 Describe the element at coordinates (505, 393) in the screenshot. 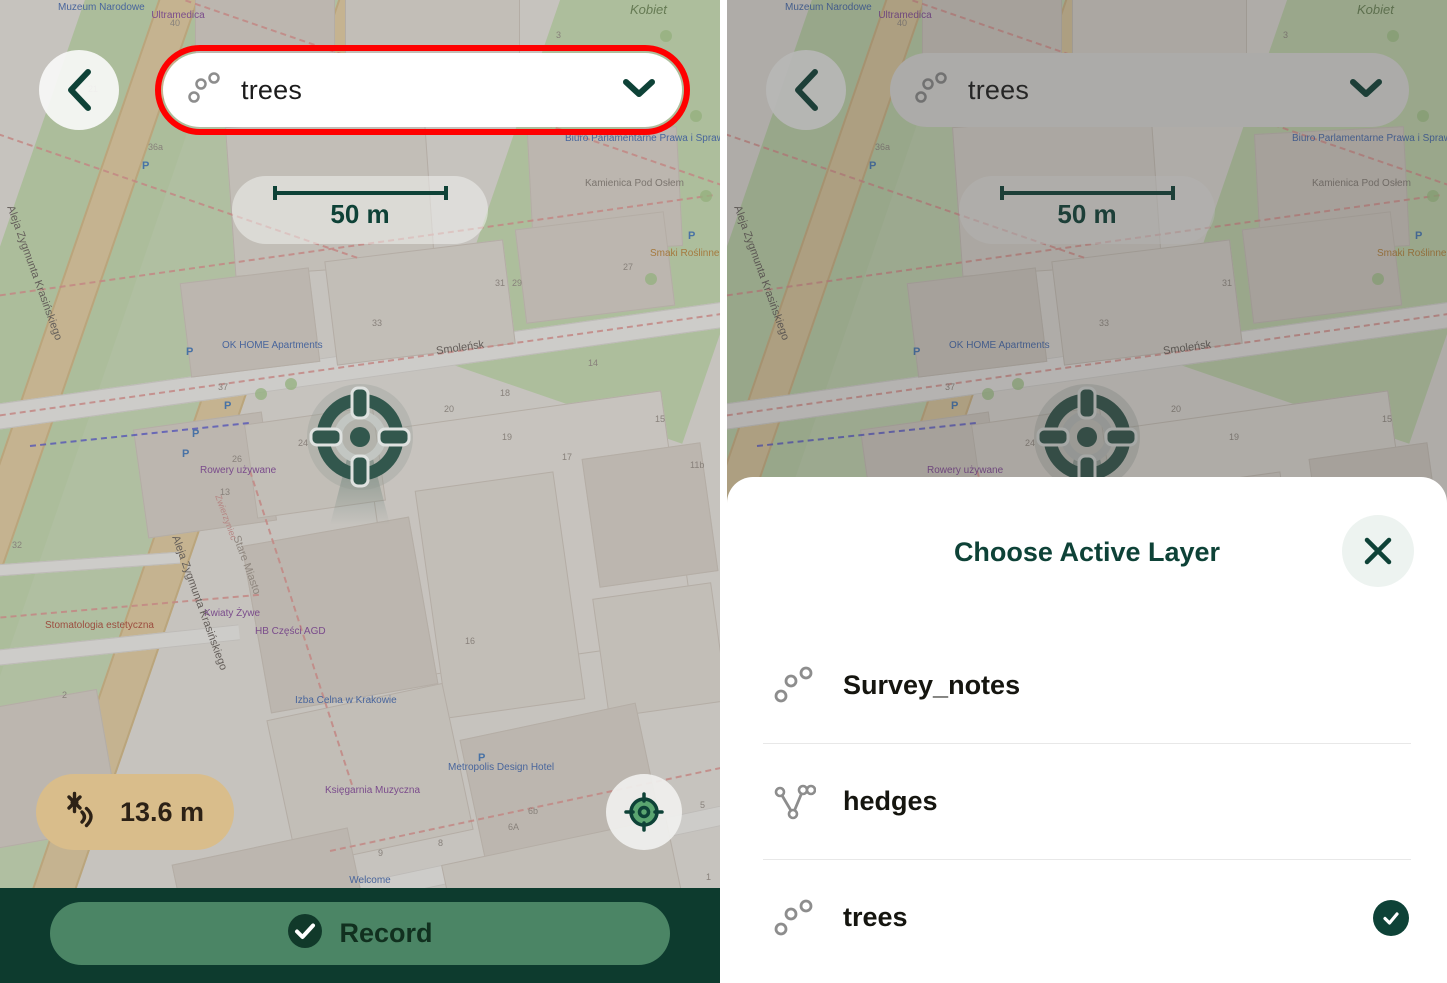

I see `house-number: 18` at that location.